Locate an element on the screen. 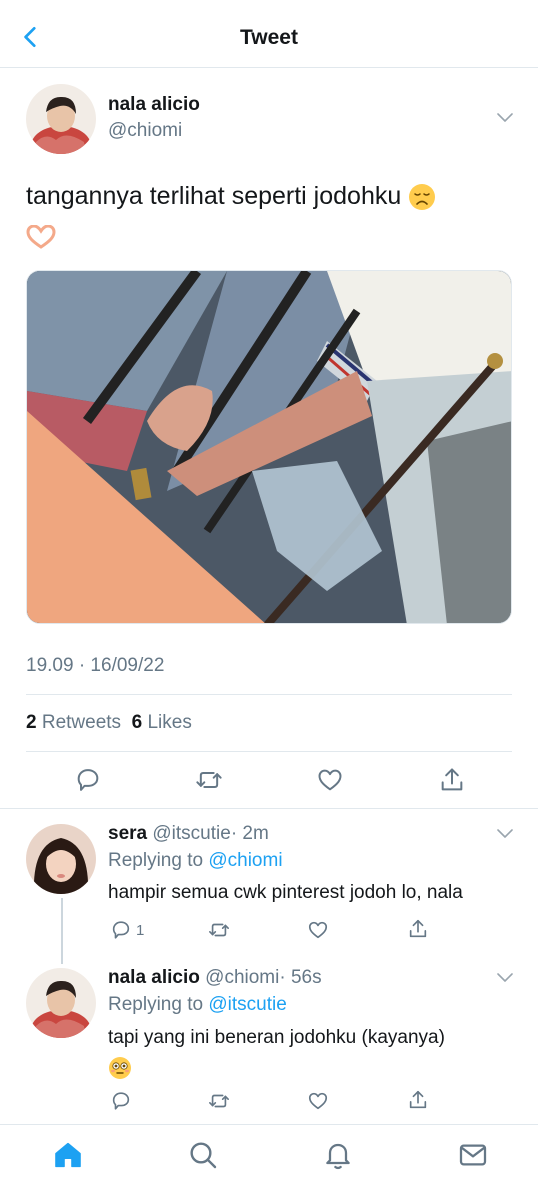  reply-text: tapi yang ini beneran jodohku (kayanya) is located at coordinates (308, 1053).